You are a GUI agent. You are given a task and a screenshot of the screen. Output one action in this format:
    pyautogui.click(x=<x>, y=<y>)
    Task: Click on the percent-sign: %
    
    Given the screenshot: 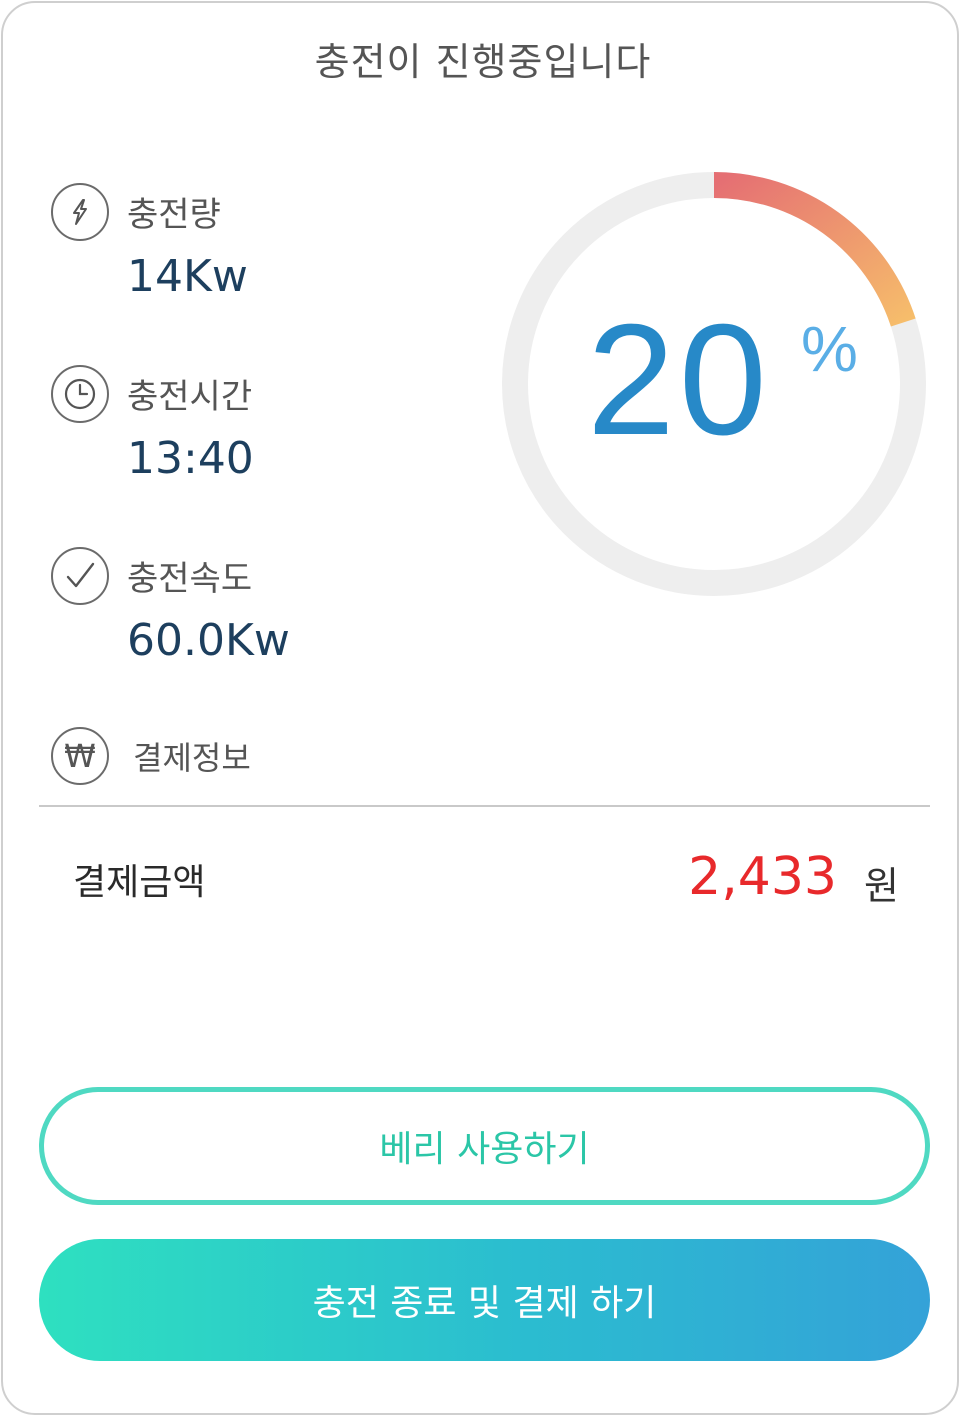 What is the action you would take?
    pyautogui.click(x=829, y=349)
    